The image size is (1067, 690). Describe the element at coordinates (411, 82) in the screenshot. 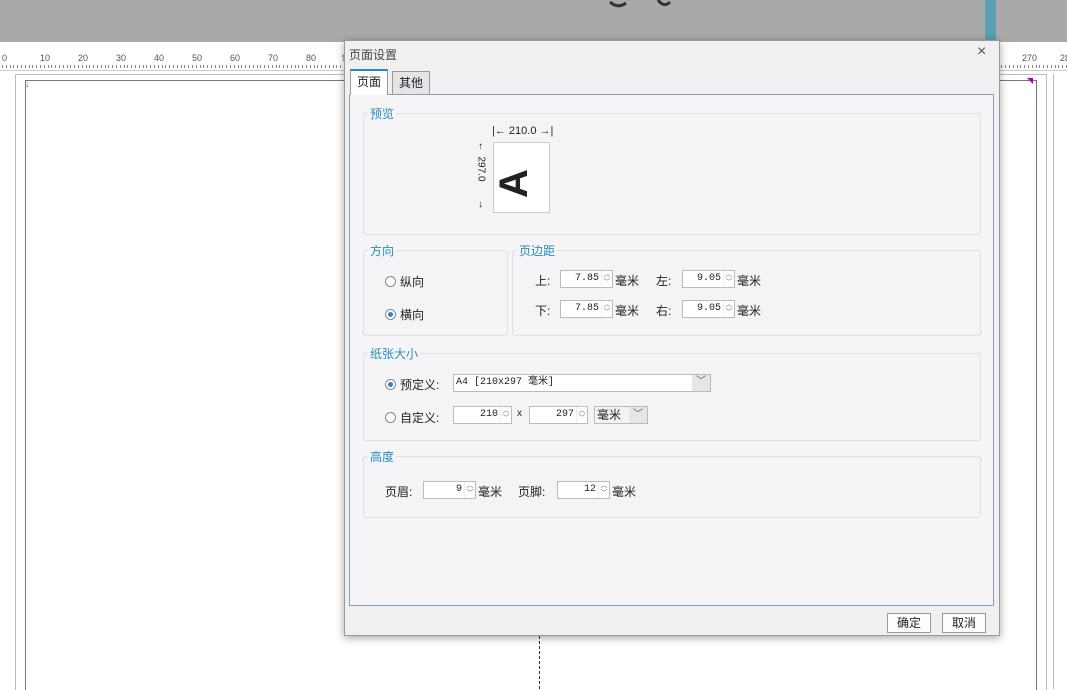

I see `tab-other: 其他` at that location.